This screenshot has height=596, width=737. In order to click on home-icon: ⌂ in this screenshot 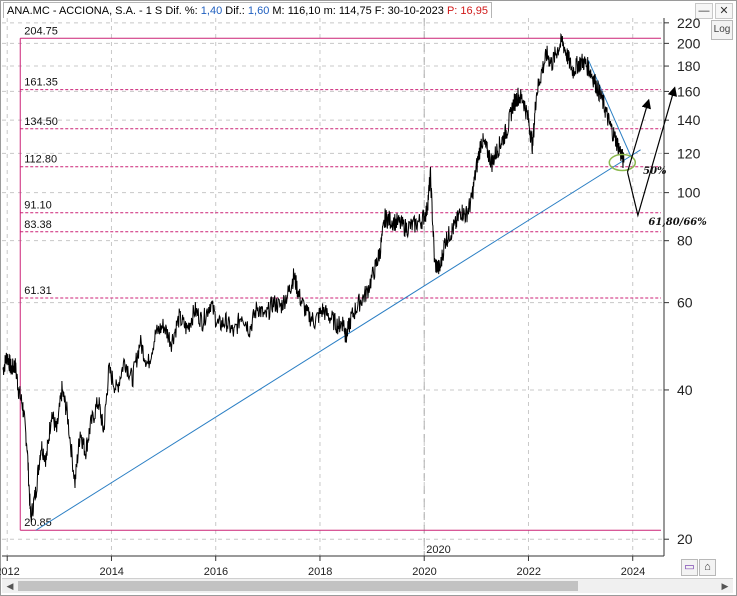, I will do `click(707, 567)`.